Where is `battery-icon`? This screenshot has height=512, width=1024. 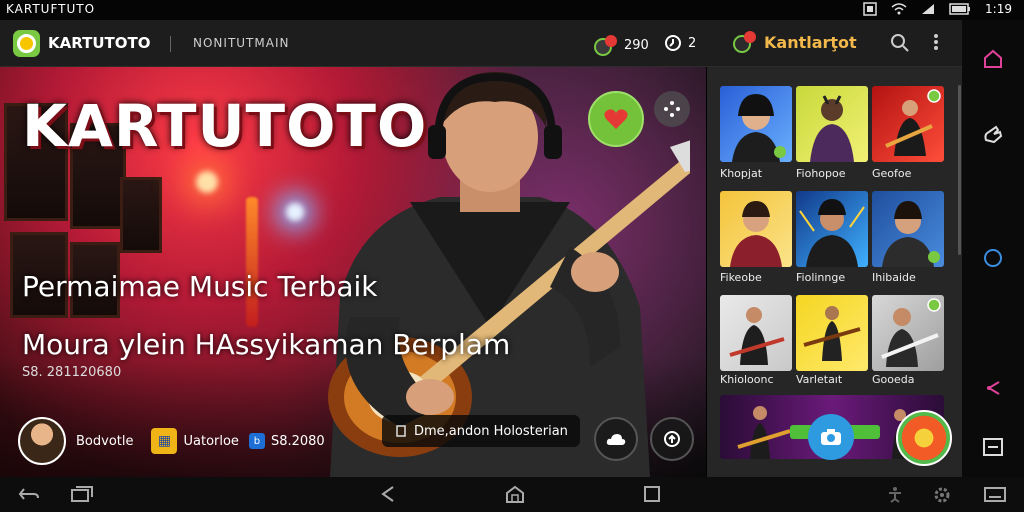 battery-icon is located at coordinates (960, 9).